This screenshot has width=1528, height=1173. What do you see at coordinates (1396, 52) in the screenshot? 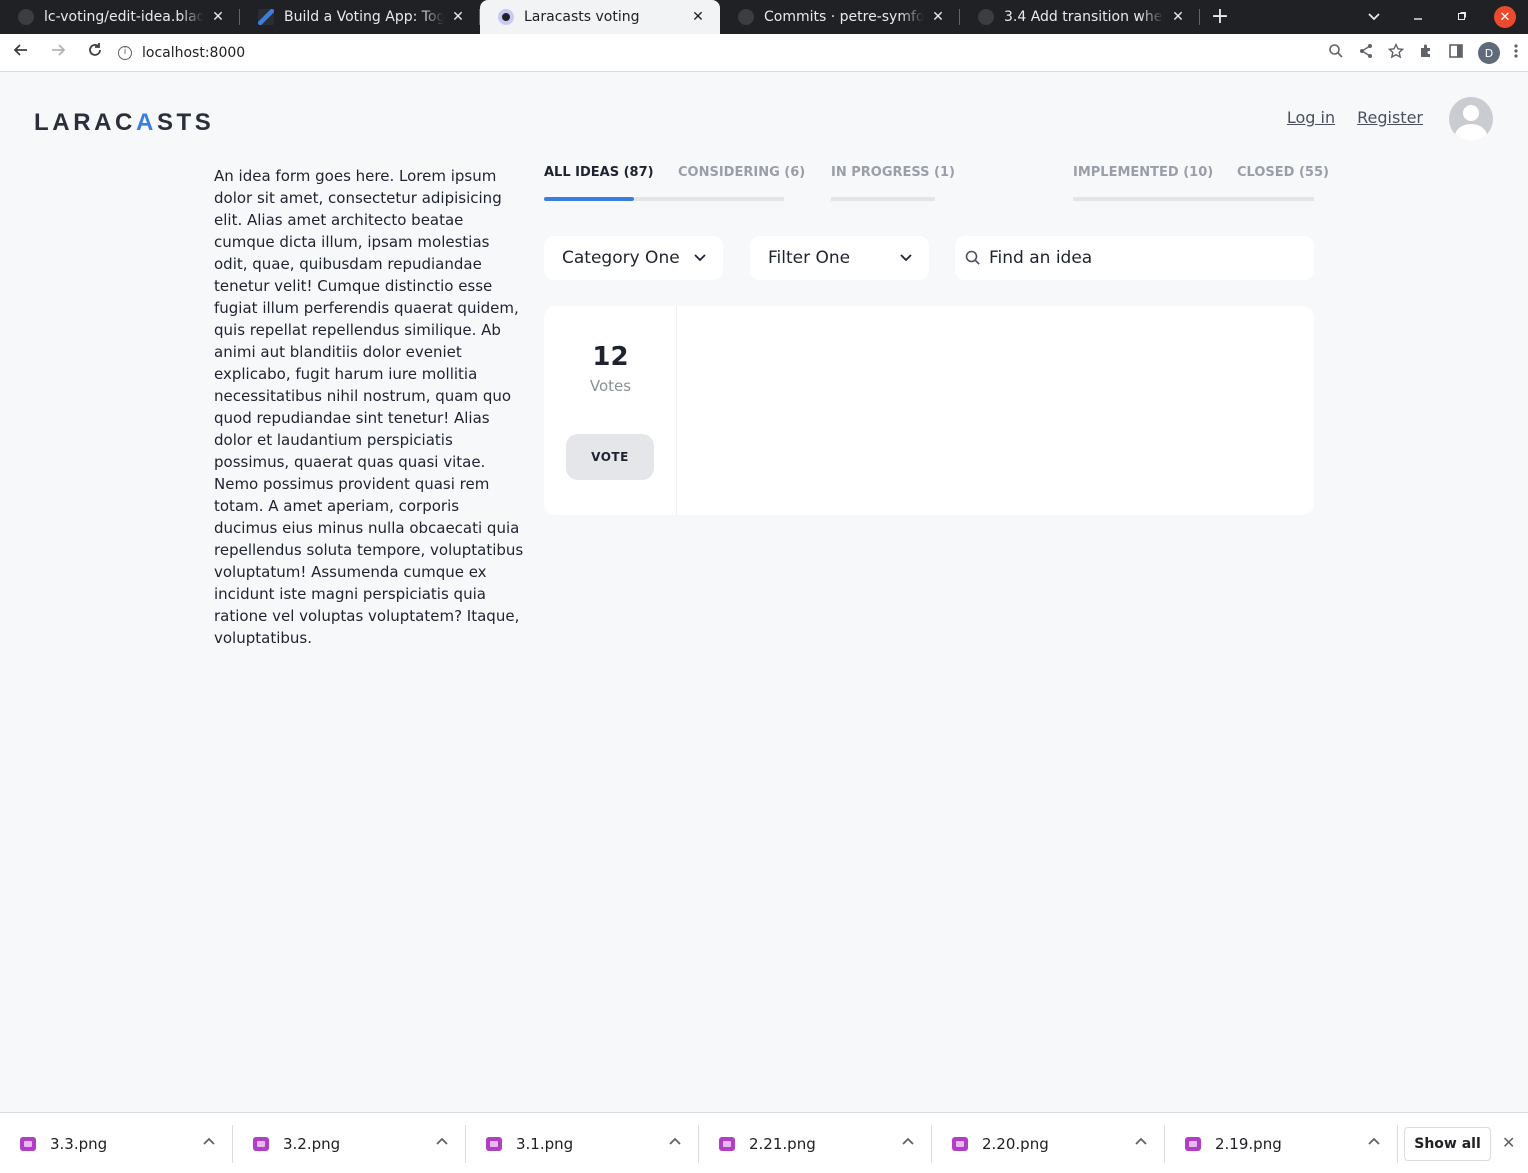
I see `bookmark-star-icon` at bounding box center [1396, 52].